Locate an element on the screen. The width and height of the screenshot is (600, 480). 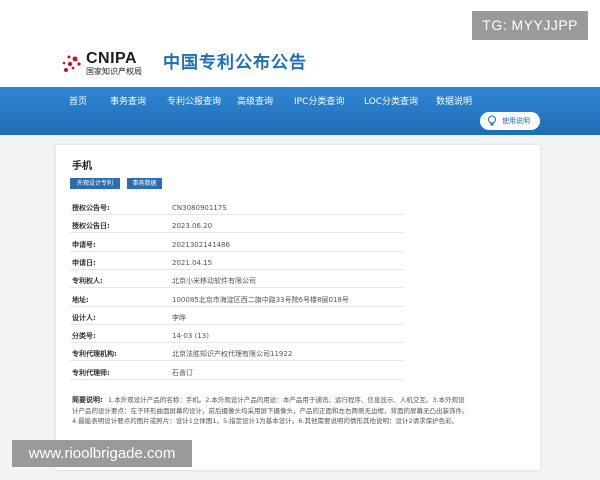
row-value: CN308090117S is located at coordinates (199, 208).